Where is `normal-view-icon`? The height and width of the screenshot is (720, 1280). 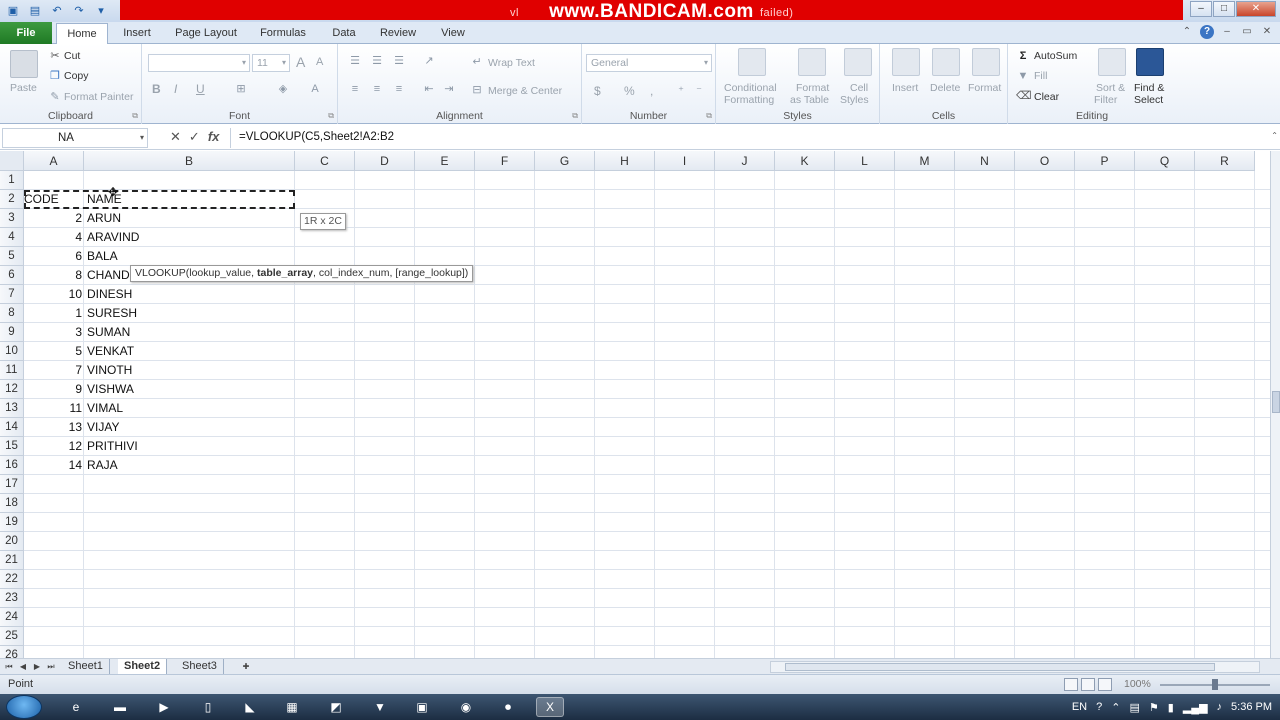 normal-view-icon is located at coordinates (1071, 684).